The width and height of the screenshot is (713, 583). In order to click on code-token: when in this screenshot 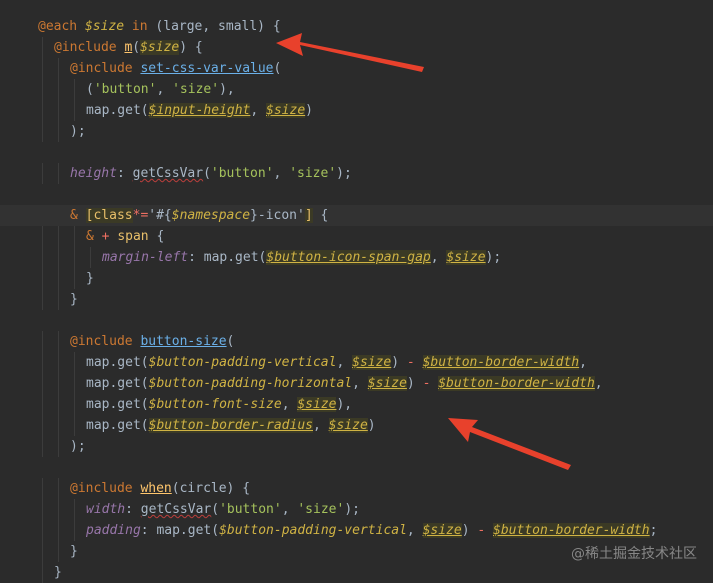, I will do `click(156, 488)`.